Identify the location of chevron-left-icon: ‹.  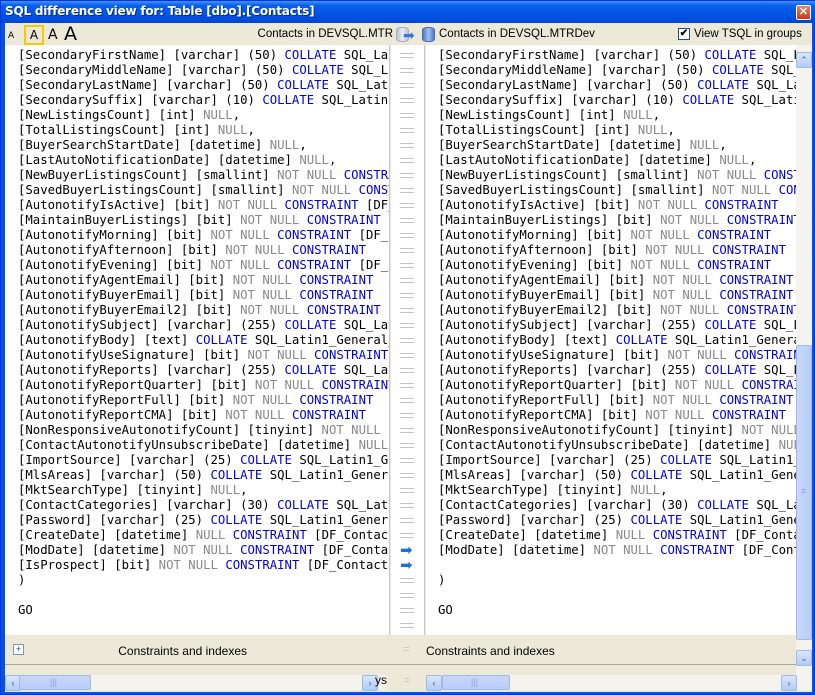
(13, 683).